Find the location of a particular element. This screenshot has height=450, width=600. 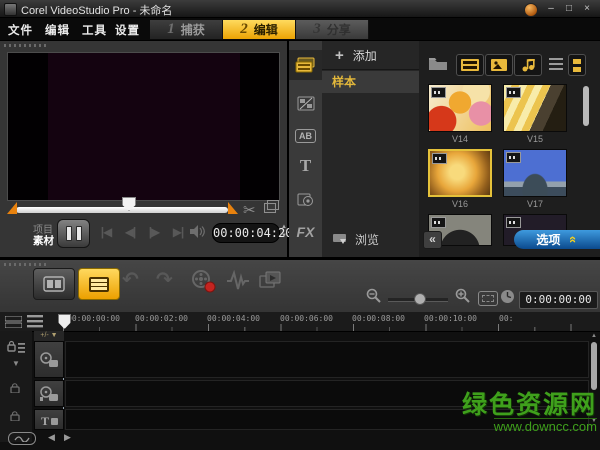

thumbnail-v15 is located at coordinates (535, 108).